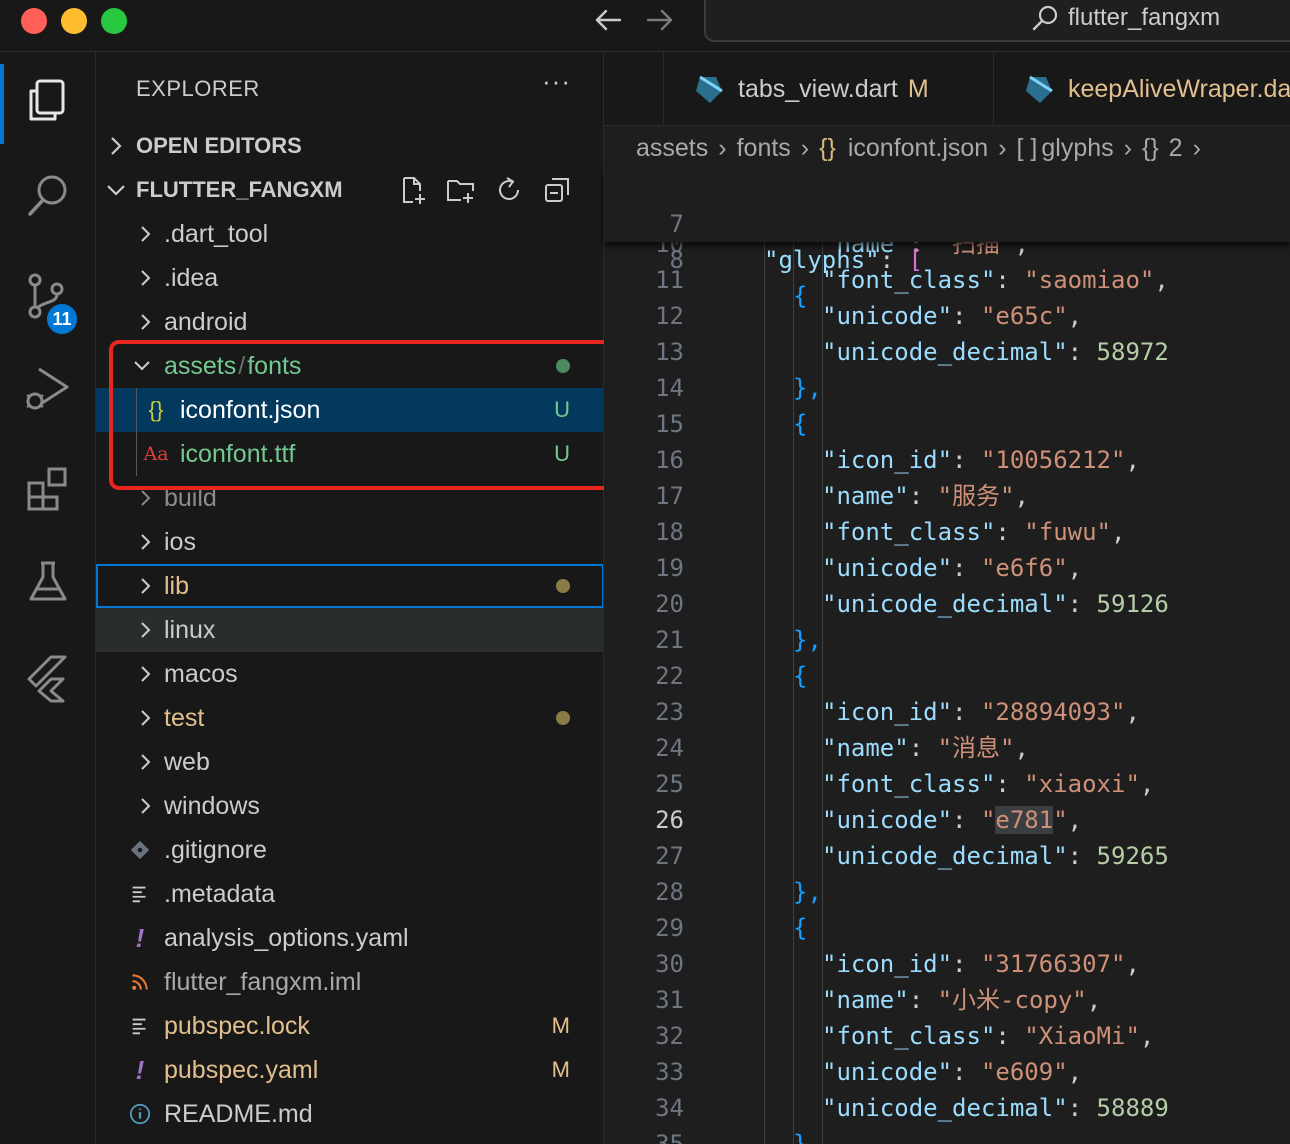 The width and height of the screenshot is (1290, 1144). What do you see at coordinates (947, 460) in the screenshot?
I see `code-line: 16 "icon_id": "10056212",` at bounding box center [947, 460].